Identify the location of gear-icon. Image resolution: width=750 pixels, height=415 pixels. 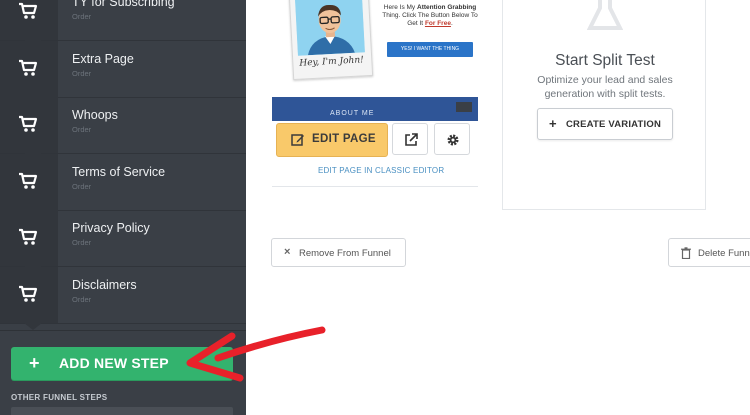
(453, 140).